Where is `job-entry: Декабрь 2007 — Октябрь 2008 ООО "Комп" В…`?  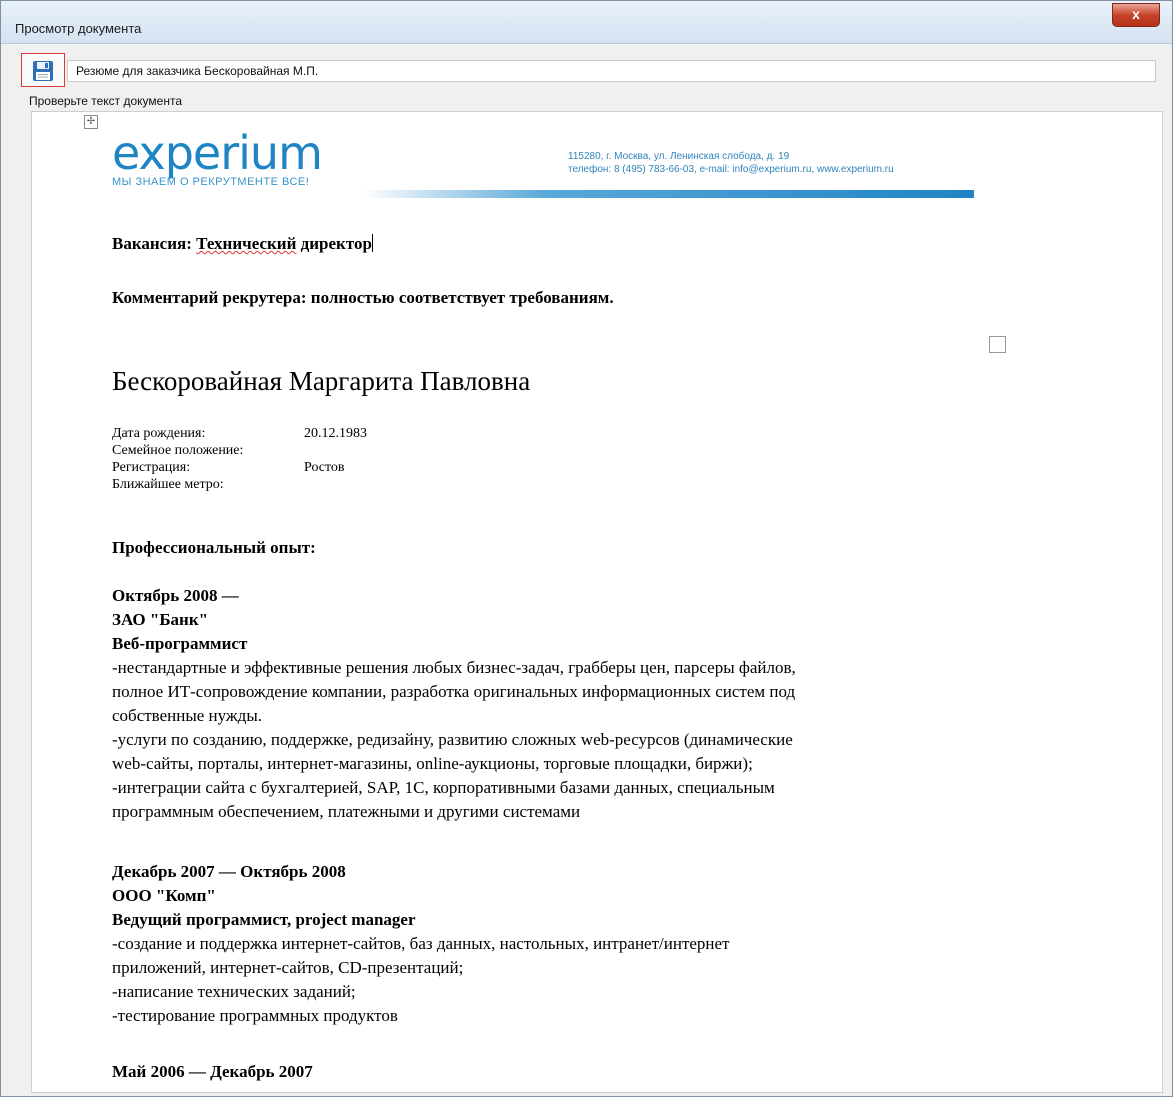
job-entry: Декабрь 2007 — Октябрь 2008 ООО "Комп" В… is located at coordinates (552, 944).